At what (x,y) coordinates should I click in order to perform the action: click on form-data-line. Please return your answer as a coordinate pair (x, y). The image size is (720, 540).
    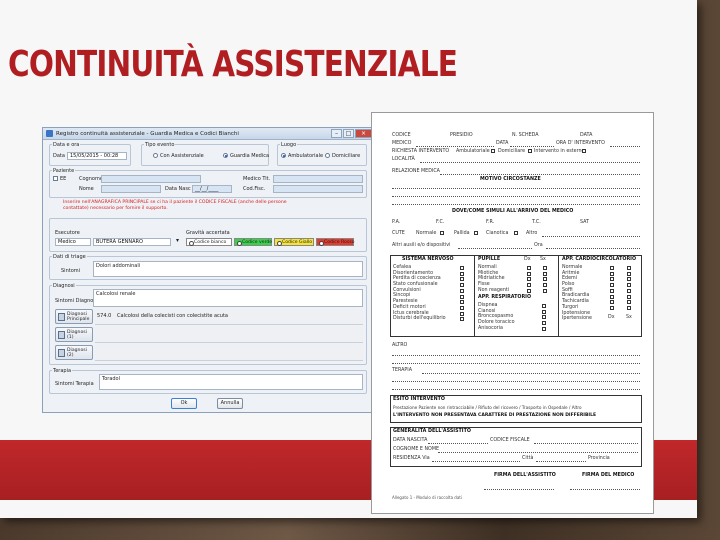
    Looking at the image, I should click on (532, 146).